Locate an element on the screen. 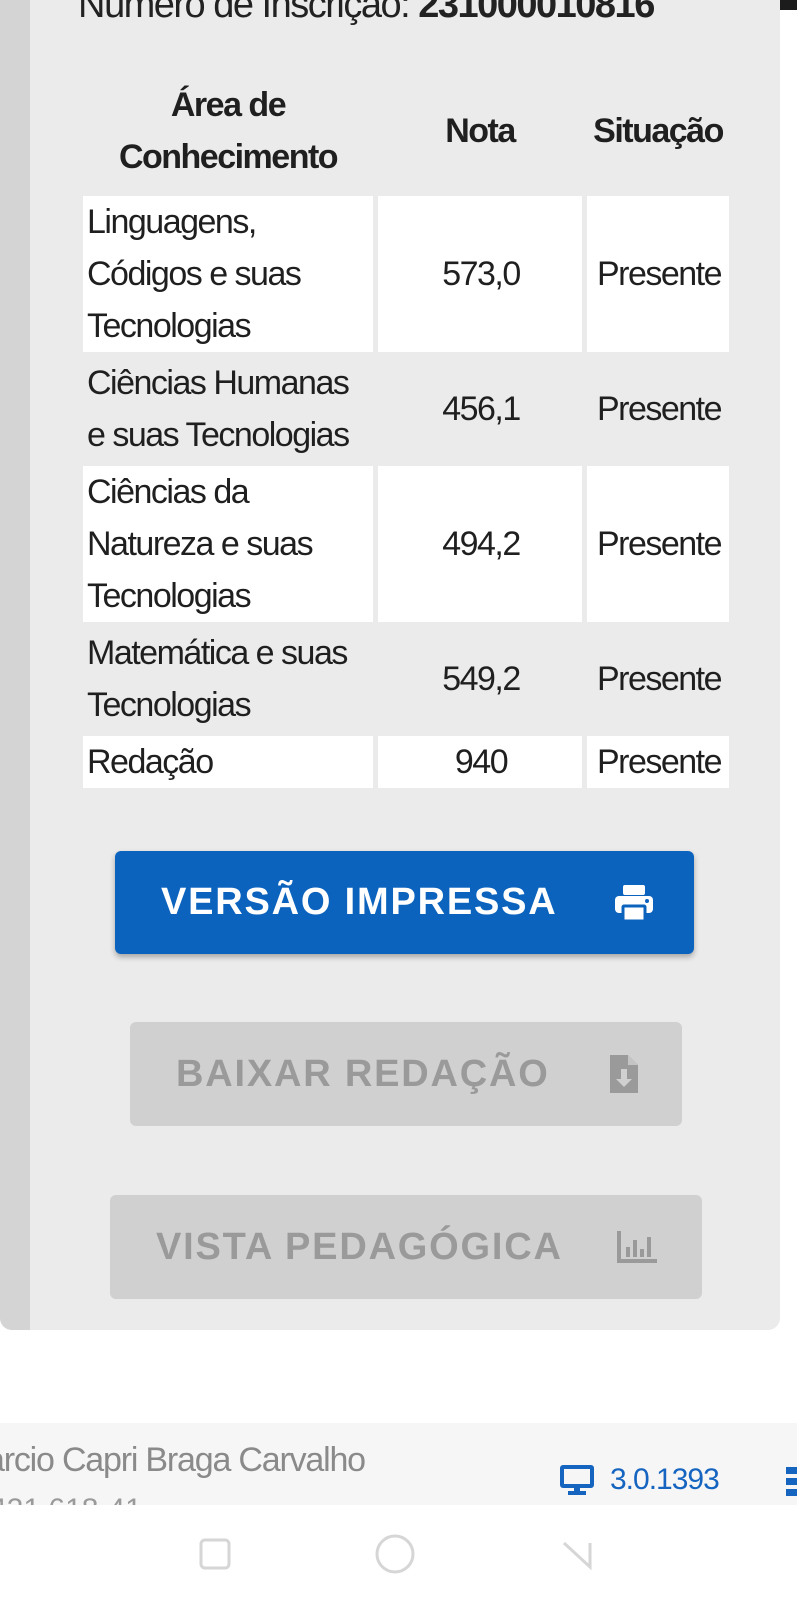 The image size is (797, 1600). android-nav-bar is located at coordinates (398, 1552).